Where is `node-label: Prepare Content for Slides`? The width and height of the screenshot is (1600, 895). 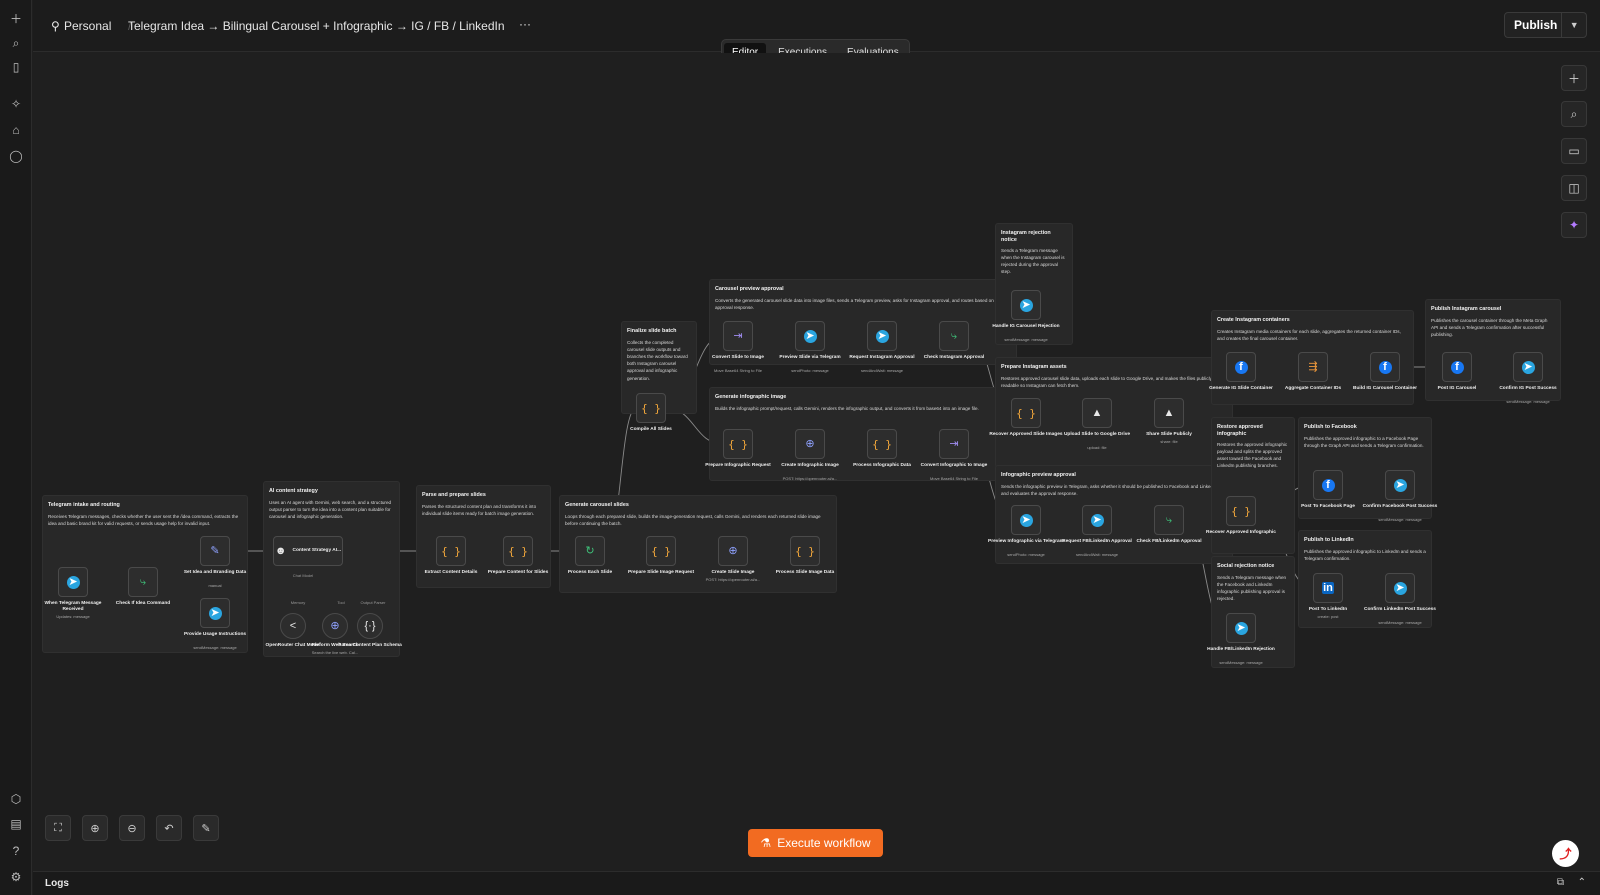 node-label: Prepare Content for Slides is located at coordinates (518, 572).